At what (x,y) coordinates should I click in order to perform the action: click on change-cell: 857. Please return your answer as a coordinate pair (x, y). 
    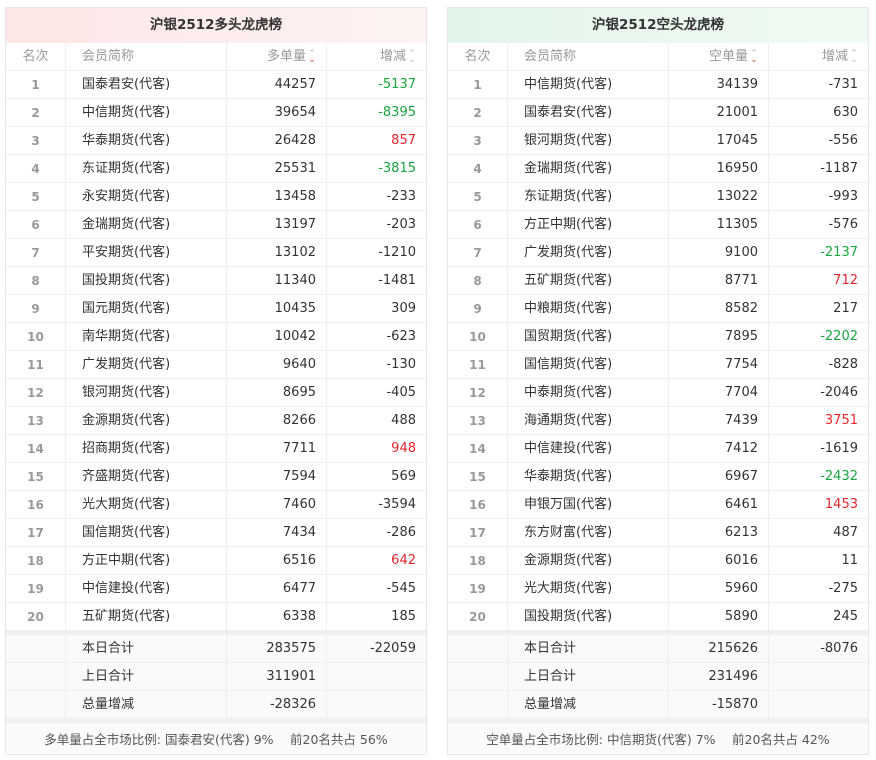
    Looking at the image, I should click on (403, 140).